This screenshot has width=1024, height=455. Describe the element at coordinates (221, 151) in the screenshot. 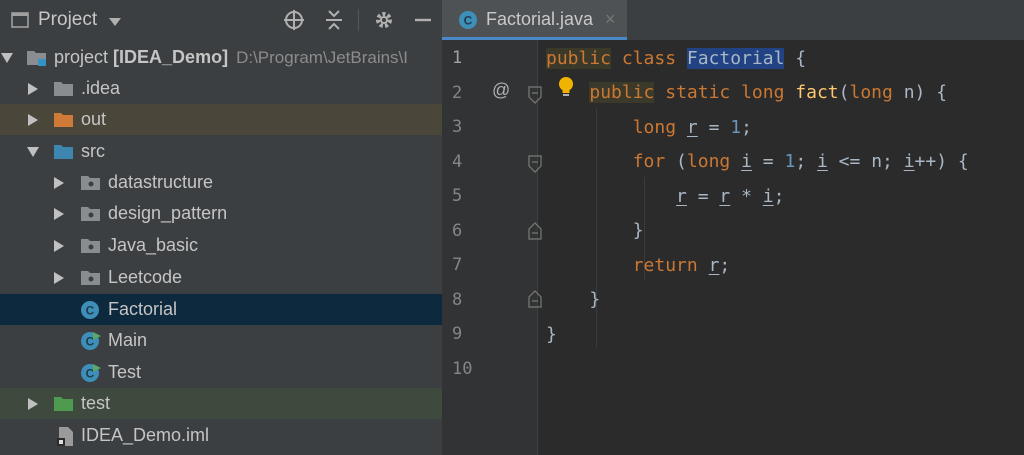

I see `tree-item-src: src` at that location.